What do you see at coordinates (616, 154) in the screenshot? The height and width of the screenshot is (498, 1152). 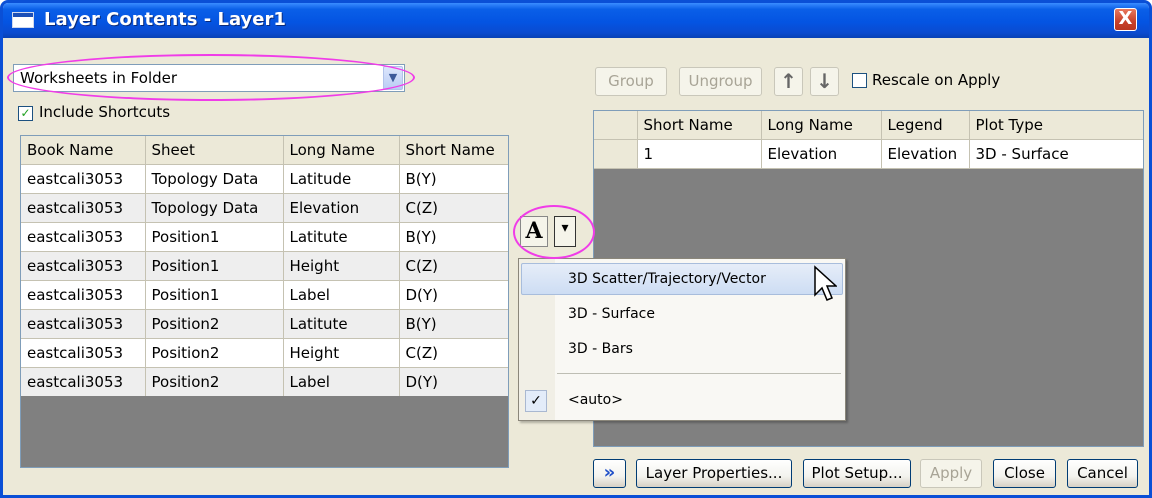 I see `row-header` at bounding box center [616, 154].